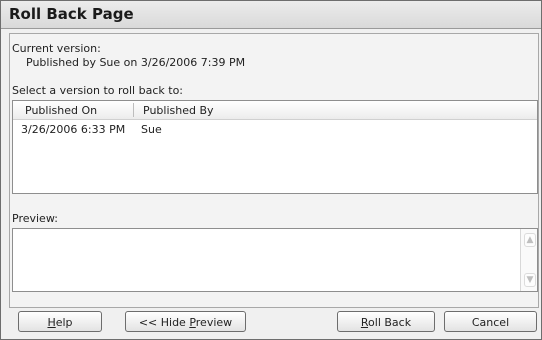 This screenshot has width=542, height=340. Describe the element at coordinates (530, 280) in the screenshot. I see `scroll-down-arrow-icon: ▼` at that location.